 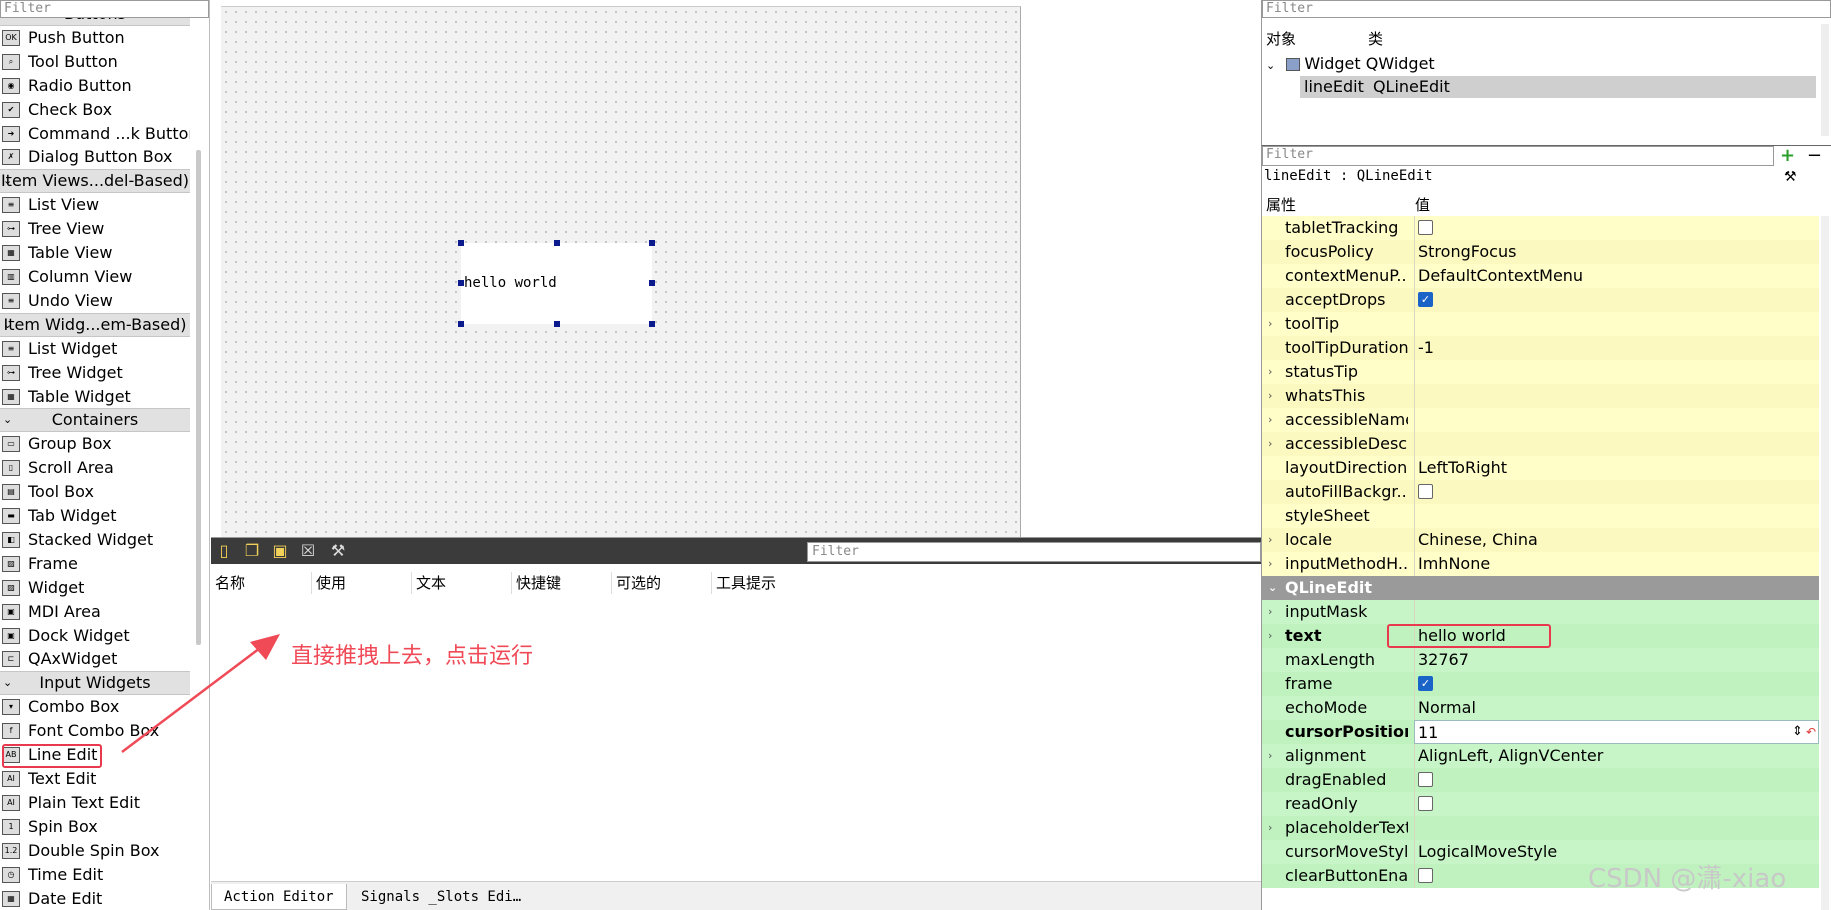 I want to click on widget-item: ⊶ Tree View, so click(x=95, y=229).